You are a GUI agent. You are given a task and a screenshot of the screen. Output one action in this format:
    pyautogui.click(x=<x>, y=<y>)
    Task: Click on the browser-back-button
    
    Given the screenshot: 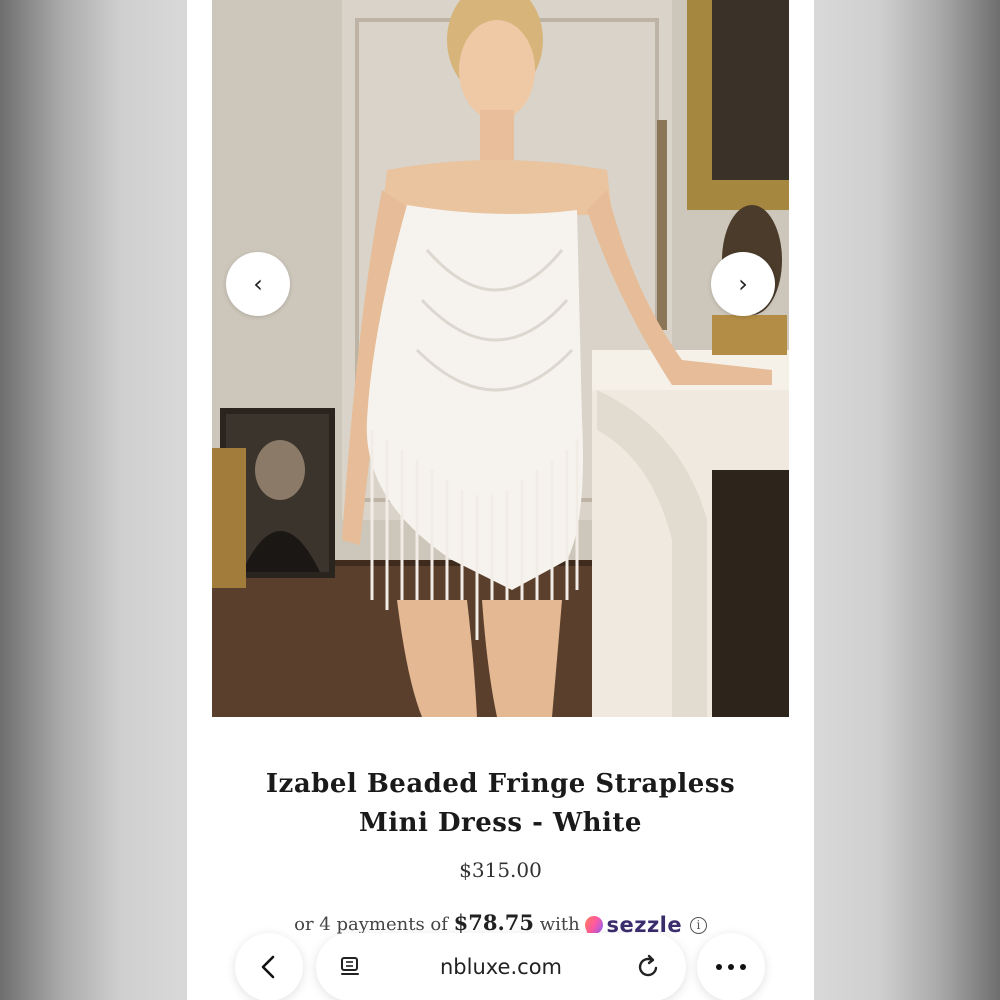 What is the action you would take?
    pyautogui.click(x=269, y=966)
    